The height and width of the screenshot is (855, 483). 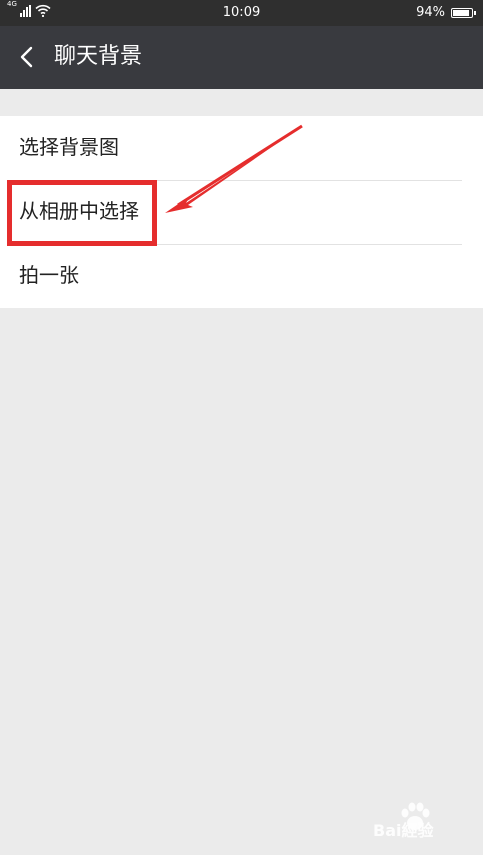 What do you see at coordinates (234, 168) in the screenshot?
I see `annotation-arrow` at bounding box center [234, 168].